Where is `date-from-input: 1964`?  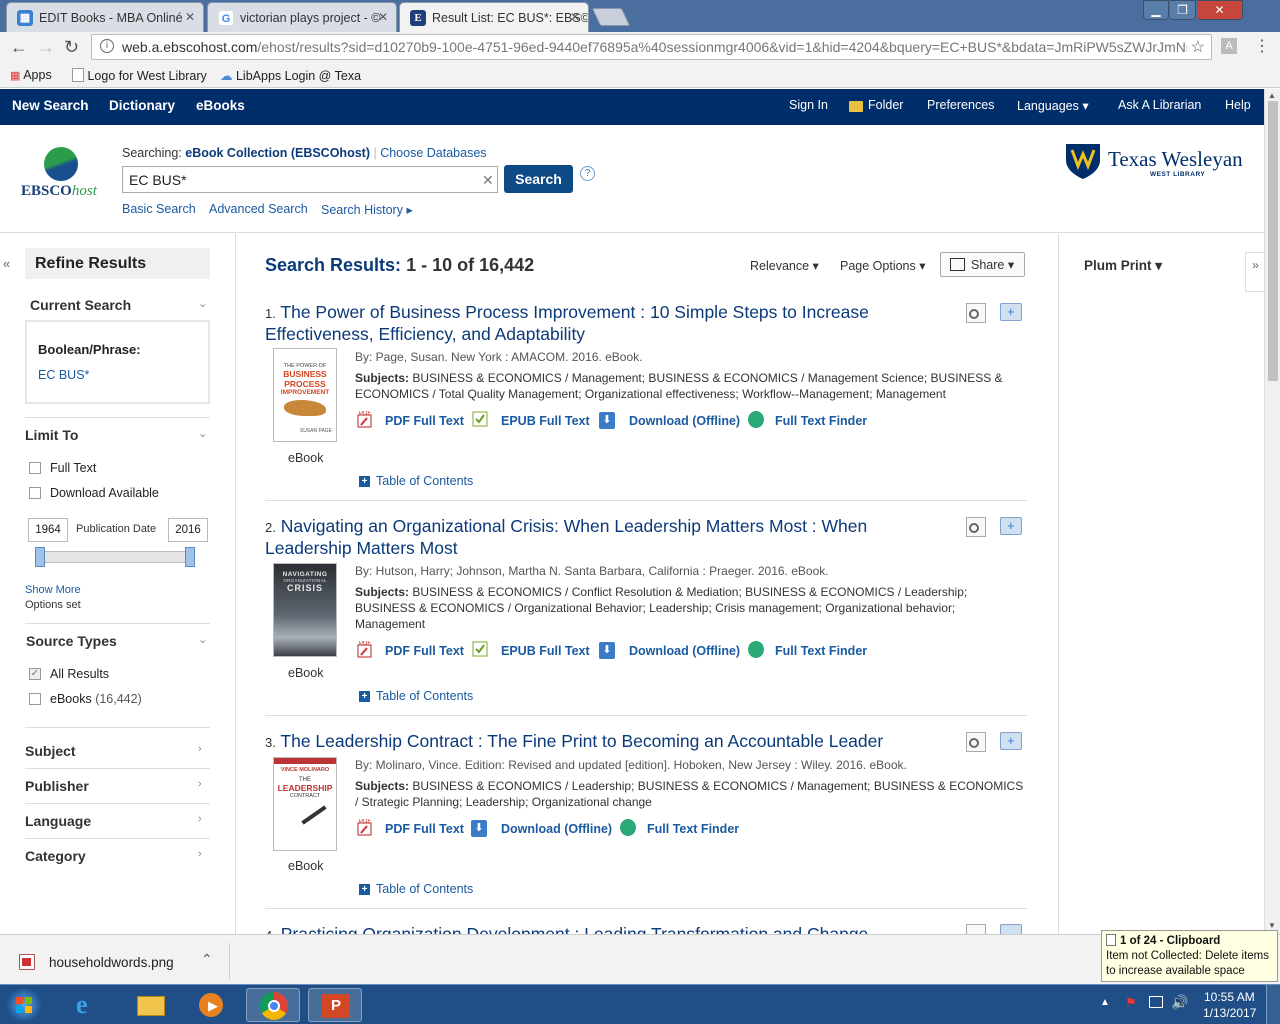 date-from-input: 1964 is located at coordinates (48, 530).